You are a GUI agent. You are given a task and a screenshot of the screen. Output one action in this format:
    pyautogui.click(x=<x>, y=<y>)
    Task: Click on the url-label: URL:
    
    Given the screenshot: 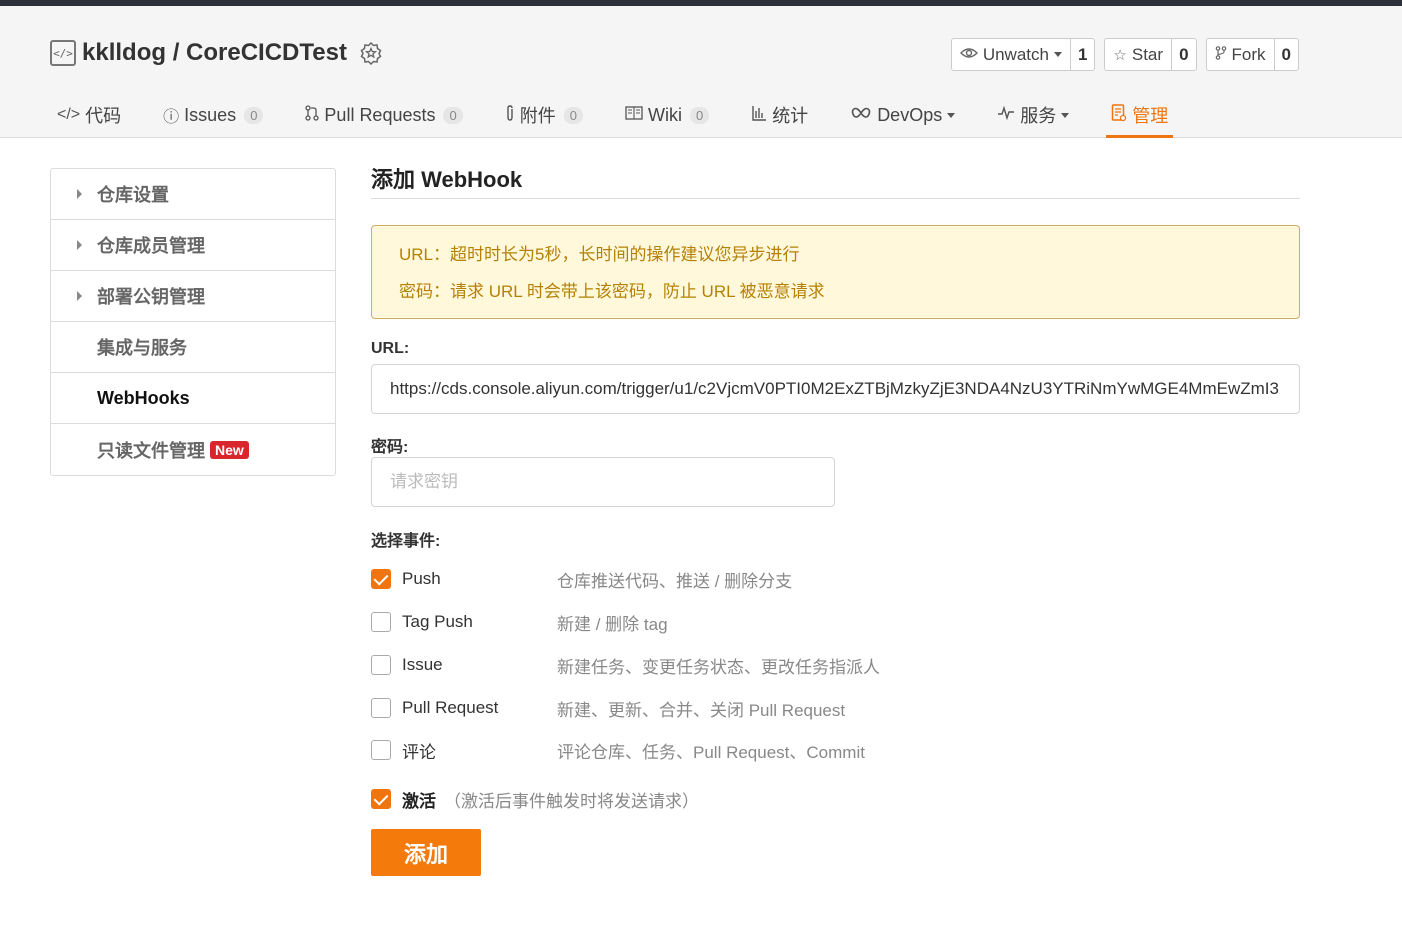 What is the action you would take?
    pyautogui.click(x=390, y=348)
    